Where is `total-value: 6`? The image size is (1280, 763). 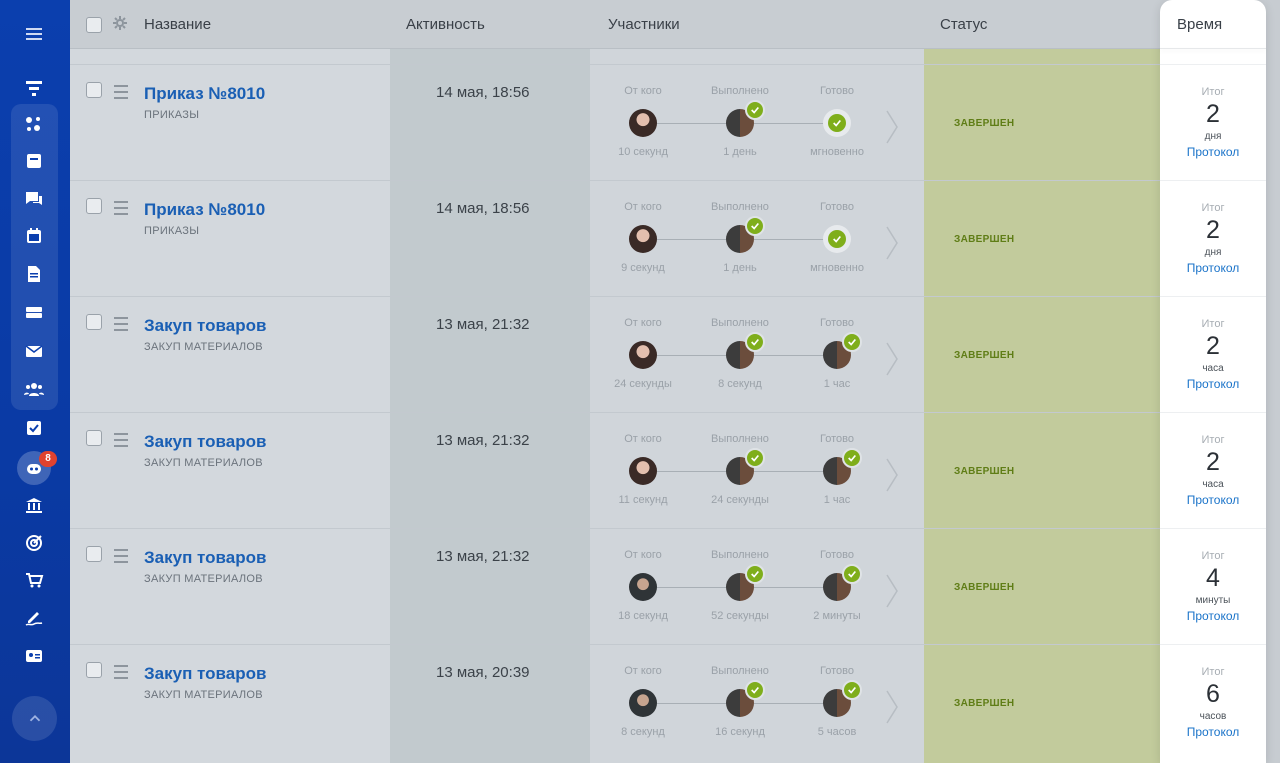 total-value: 6 is located at coordinates (1213, 694).